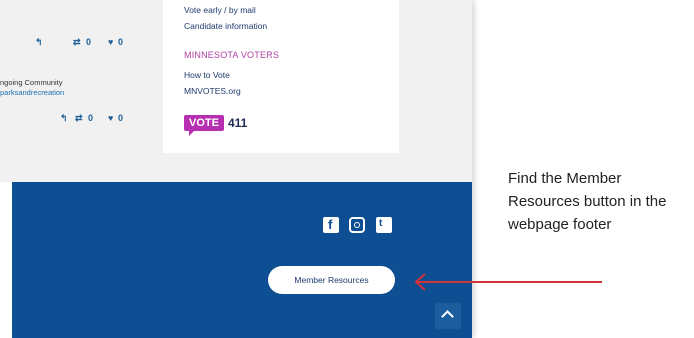 The image size is (694, 338). What do you see at coordinates (232, 55) in the screenshot?
I see `card-heading: MINNESOTA VOTERS` at bounding box center [232, 55].